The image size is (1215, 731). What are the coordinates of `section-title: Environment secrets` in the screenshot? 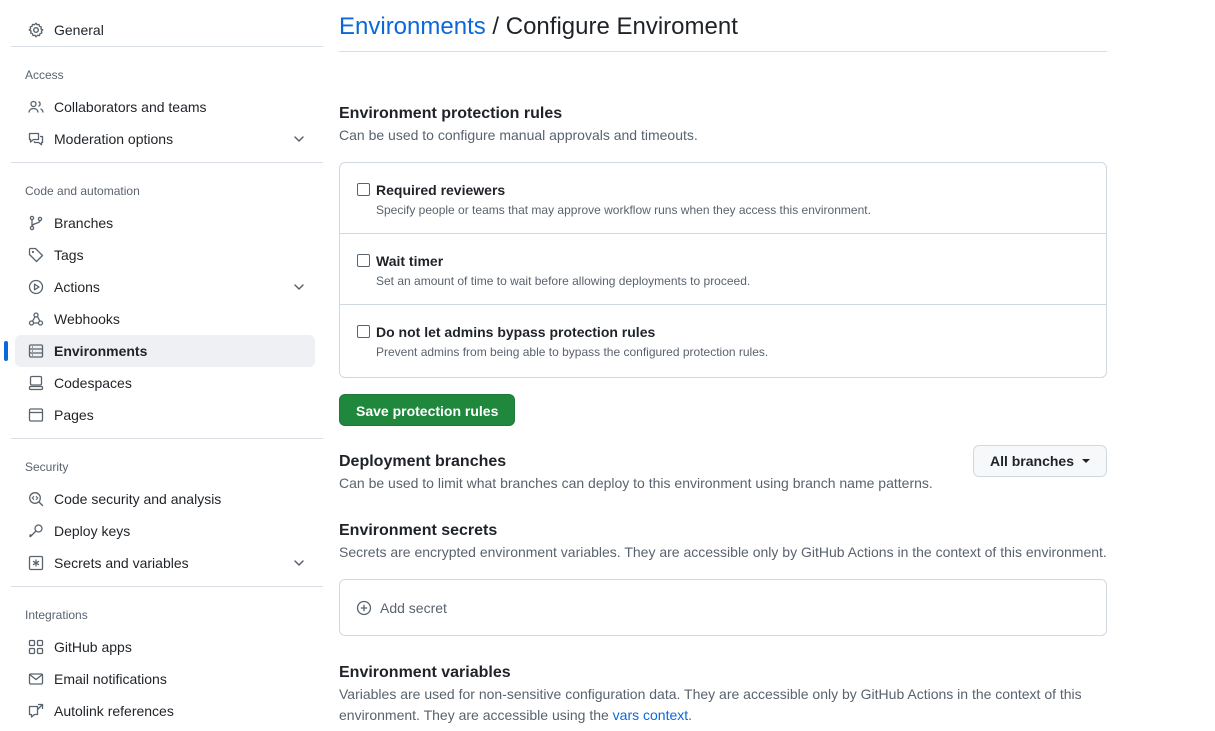 It's located at (418, 530).